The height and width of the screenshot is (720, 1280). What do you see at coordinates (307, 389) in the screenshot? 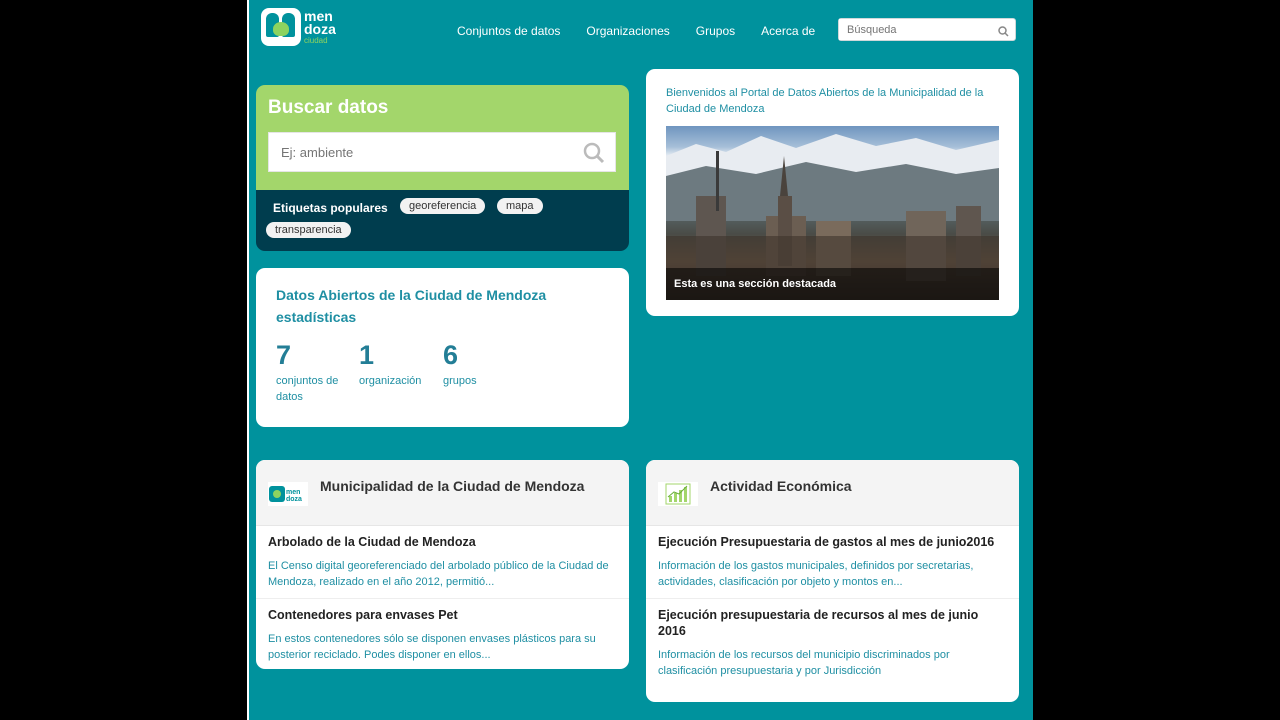
I see `stat-label: conjuntos de datos` at bounding box center [307, 389].